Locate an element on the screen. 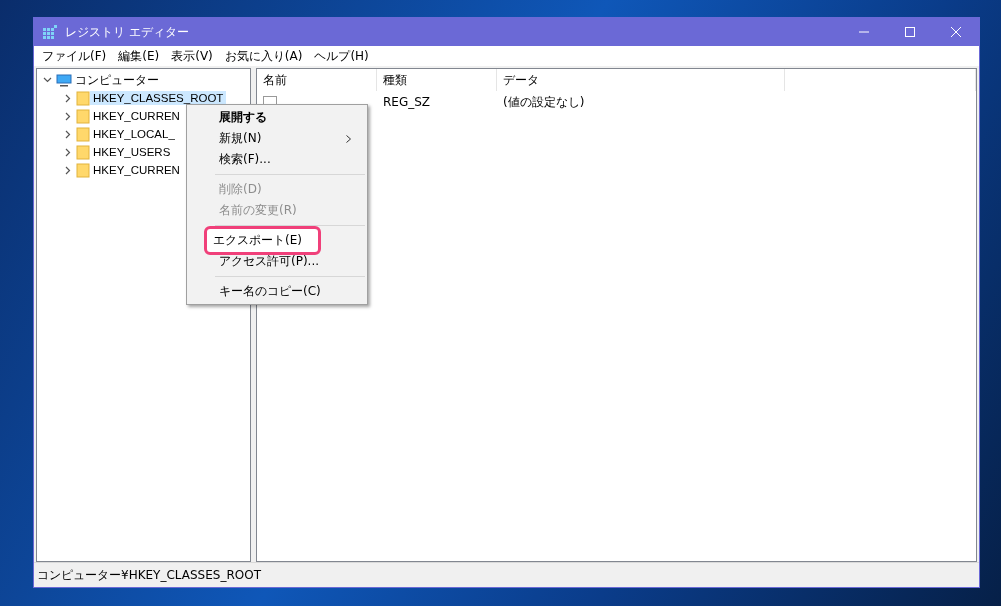 The width and height of the screenshot is (1001, 606). computer-icon is located at coordinates (64, 80).